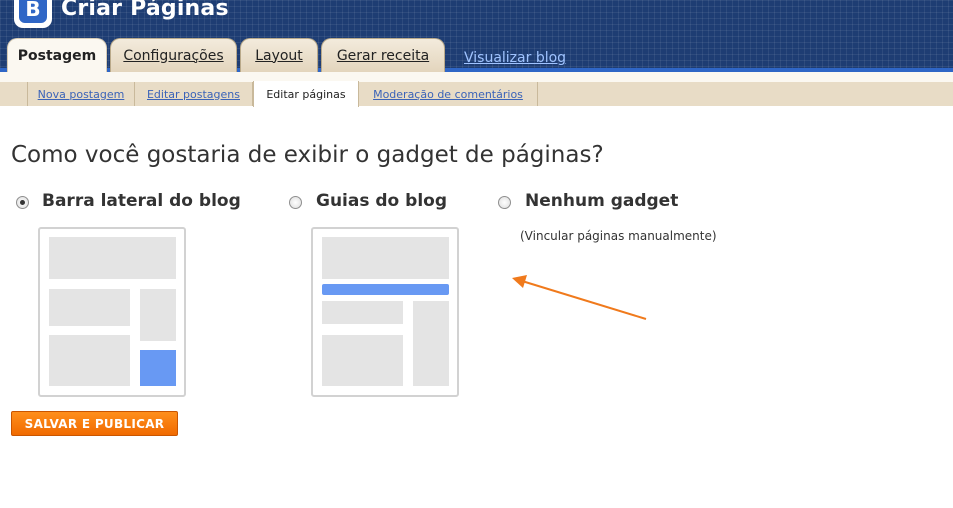 The width and height of the screenshot is (953, 508). What do you see at coordinates (295, 202) in the screenshot?
I see `radio-guias` at bounding box center [295, 202].